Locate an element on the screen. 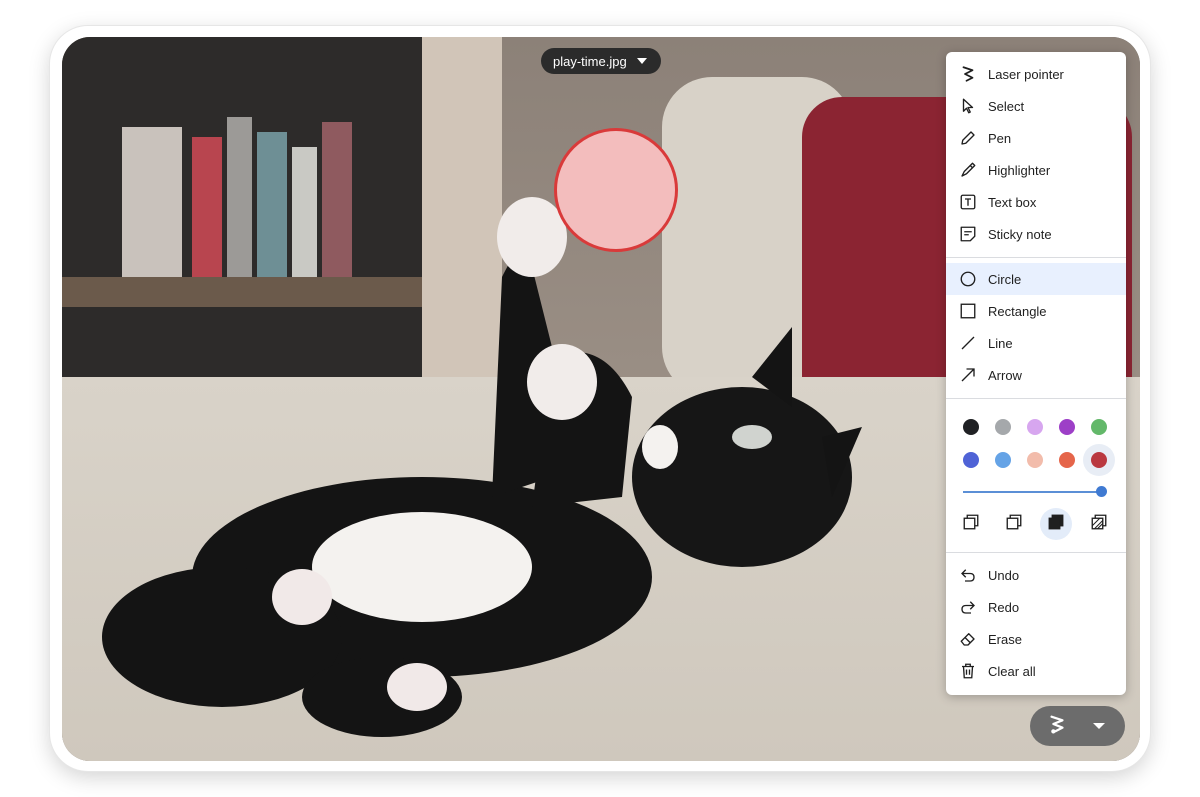 This screenshot has height=797, width=1200. menu-item-label: Rectangle is located at coordinates (1017, 311).